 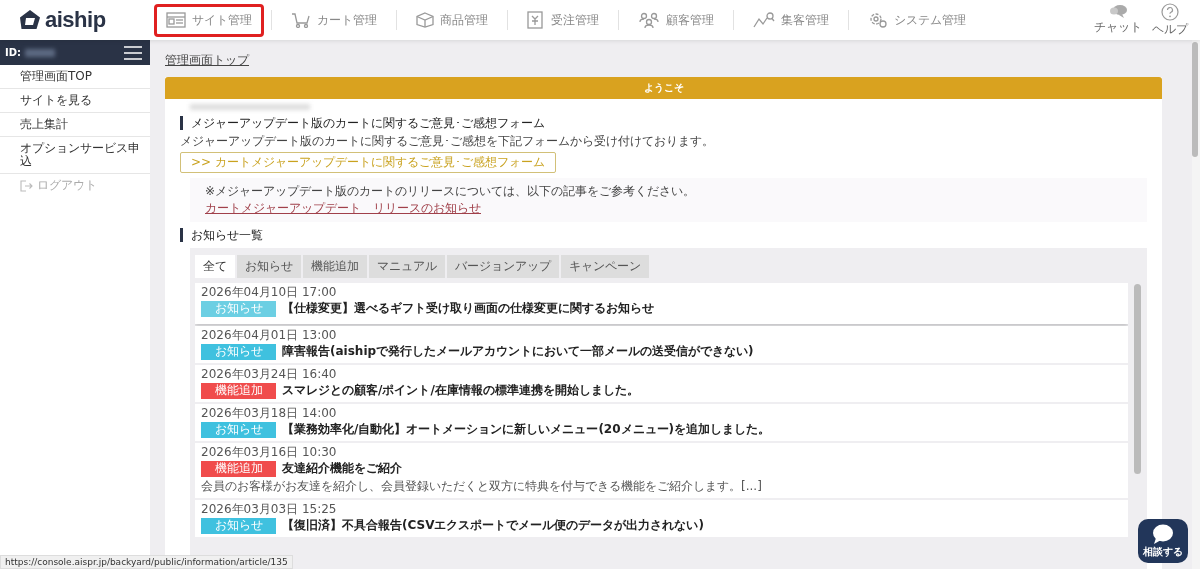 What do you see at coordinates (133, 52) in the screenshot?
I see `menu-icon` at bounding box center [133, 52].